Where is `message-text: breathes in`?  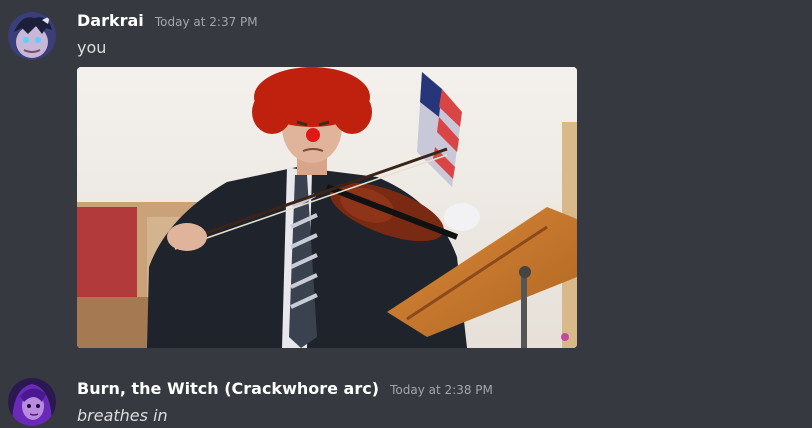 message-text: breathes in is located at coordinates (122, 415).